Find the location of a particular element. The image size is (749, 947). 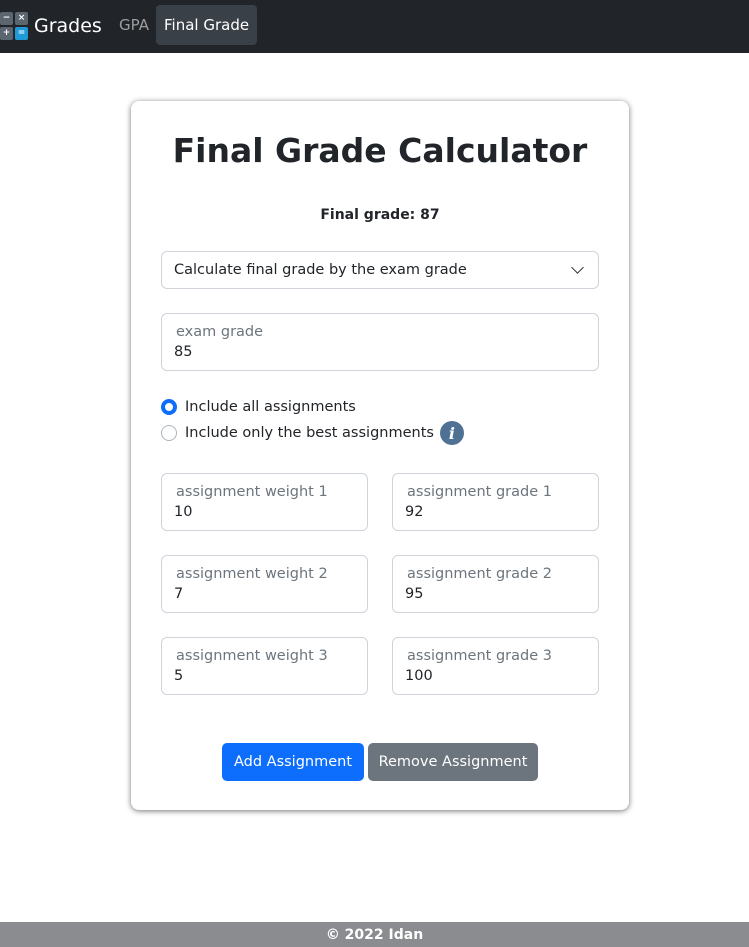

exam-grade-value: 85 is located at coordinates (183, 352).